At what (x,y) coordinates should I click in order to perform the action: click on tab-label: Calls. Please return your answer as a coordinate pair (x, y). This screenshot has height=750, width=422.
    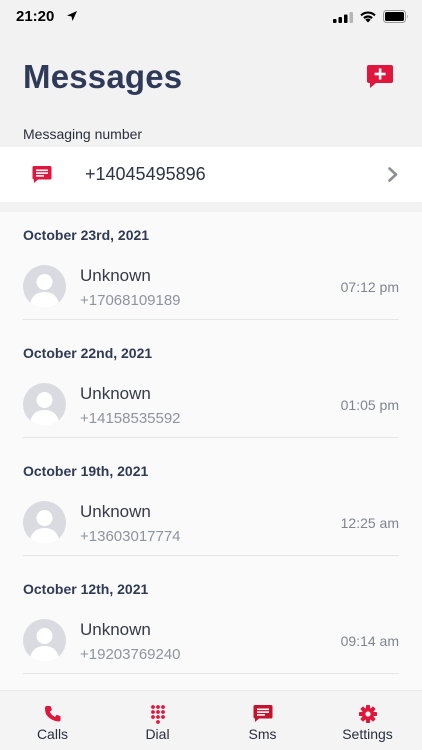
    Looking at the image, I should click on (52, 734).